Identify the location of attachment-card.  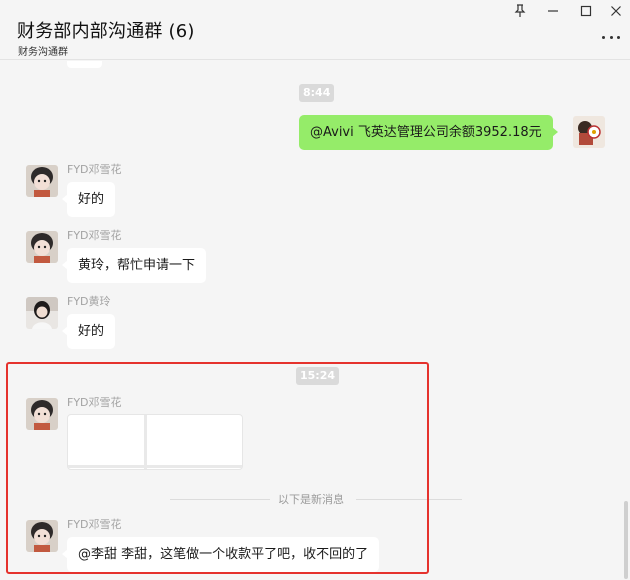
(155, 442).